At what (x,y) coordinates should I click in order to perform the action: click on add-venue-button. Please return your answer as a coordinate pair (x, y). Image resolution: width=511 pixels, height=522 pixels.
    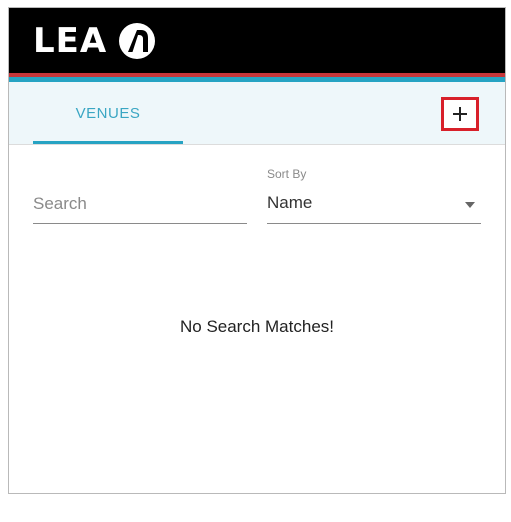
    Looking at the image, I should click on (460, 114).